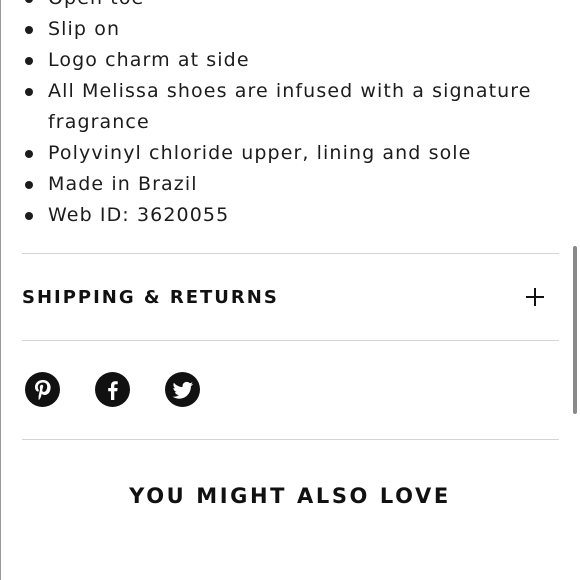 This screenshot has width=580, height=580. I want to click on list-item: Web ID: 3620055, so click(274, 215).